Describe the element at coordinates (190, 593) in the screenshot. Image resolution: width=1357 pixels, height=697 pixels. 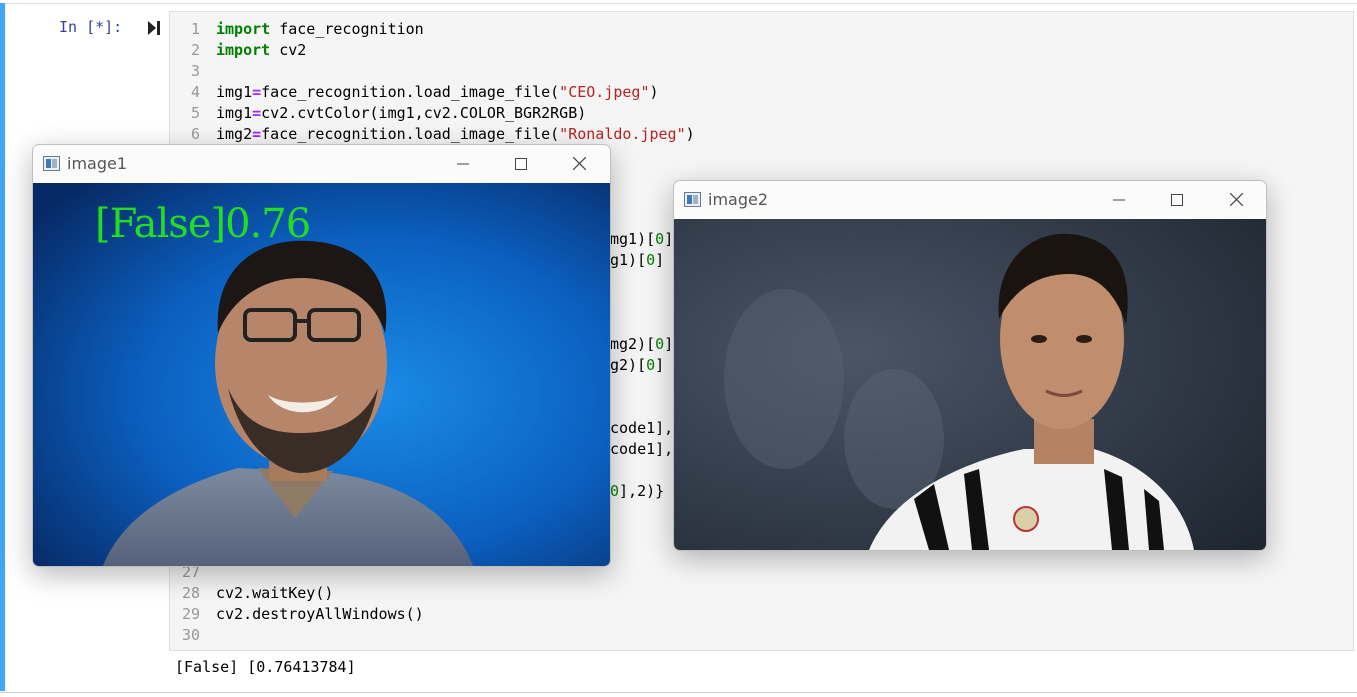
I see `line-number: 28` at that location.